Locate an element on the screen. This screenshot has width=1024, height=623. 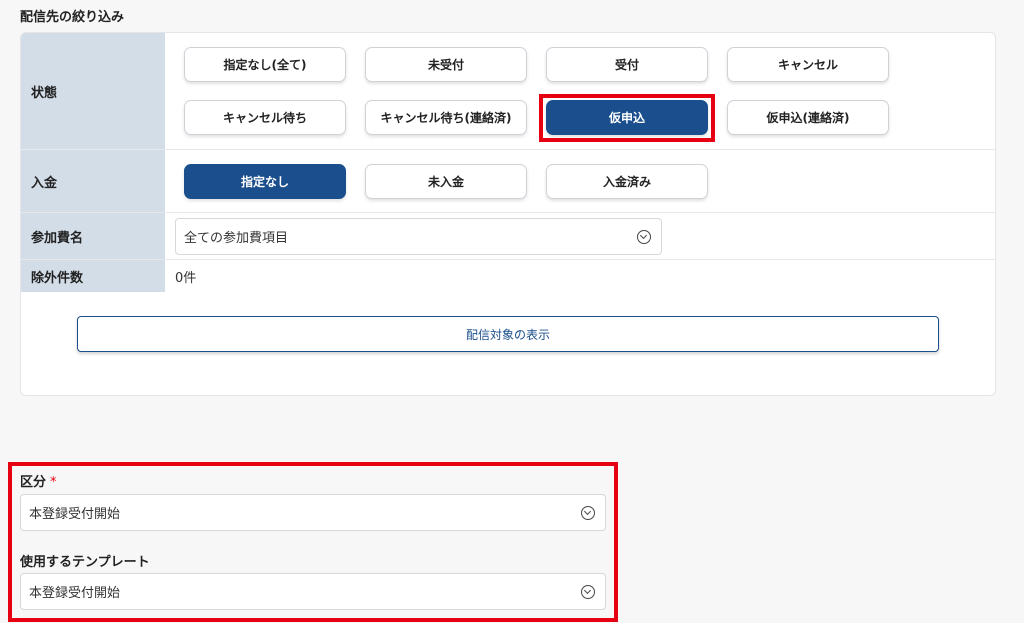
payment-row: 入金 指定なし 未入金 入金済み is located at coordinates (508, 181).